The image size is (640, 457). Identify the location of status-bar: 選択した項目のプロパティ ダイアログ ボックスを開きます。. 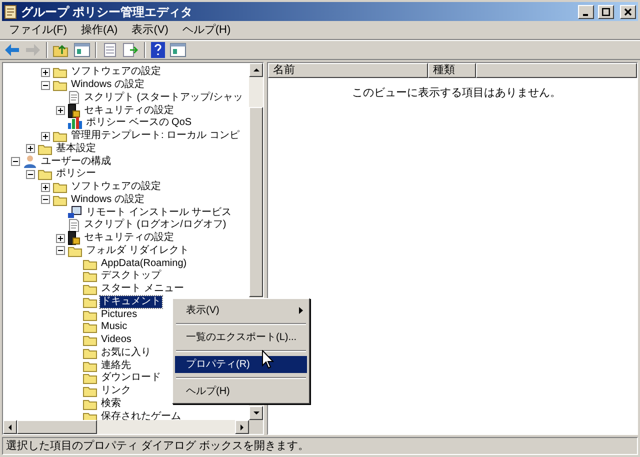
(320, 446).